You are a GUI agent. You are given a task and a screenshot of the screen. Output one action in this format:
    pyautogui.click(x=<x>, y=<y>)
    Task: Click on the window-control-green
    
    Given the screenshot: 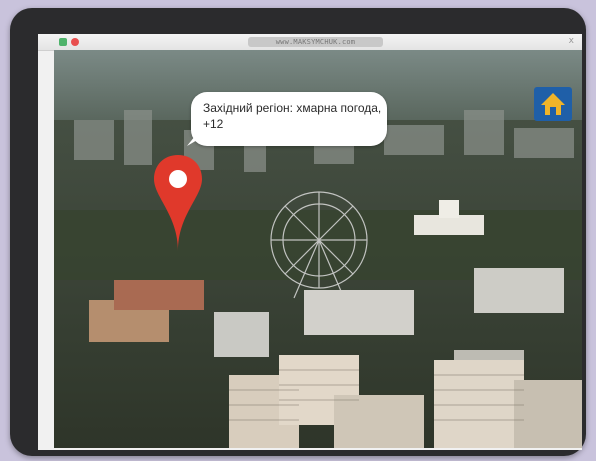 What is the action you would take?
    pyautogui.click(x=63, y=42)
    